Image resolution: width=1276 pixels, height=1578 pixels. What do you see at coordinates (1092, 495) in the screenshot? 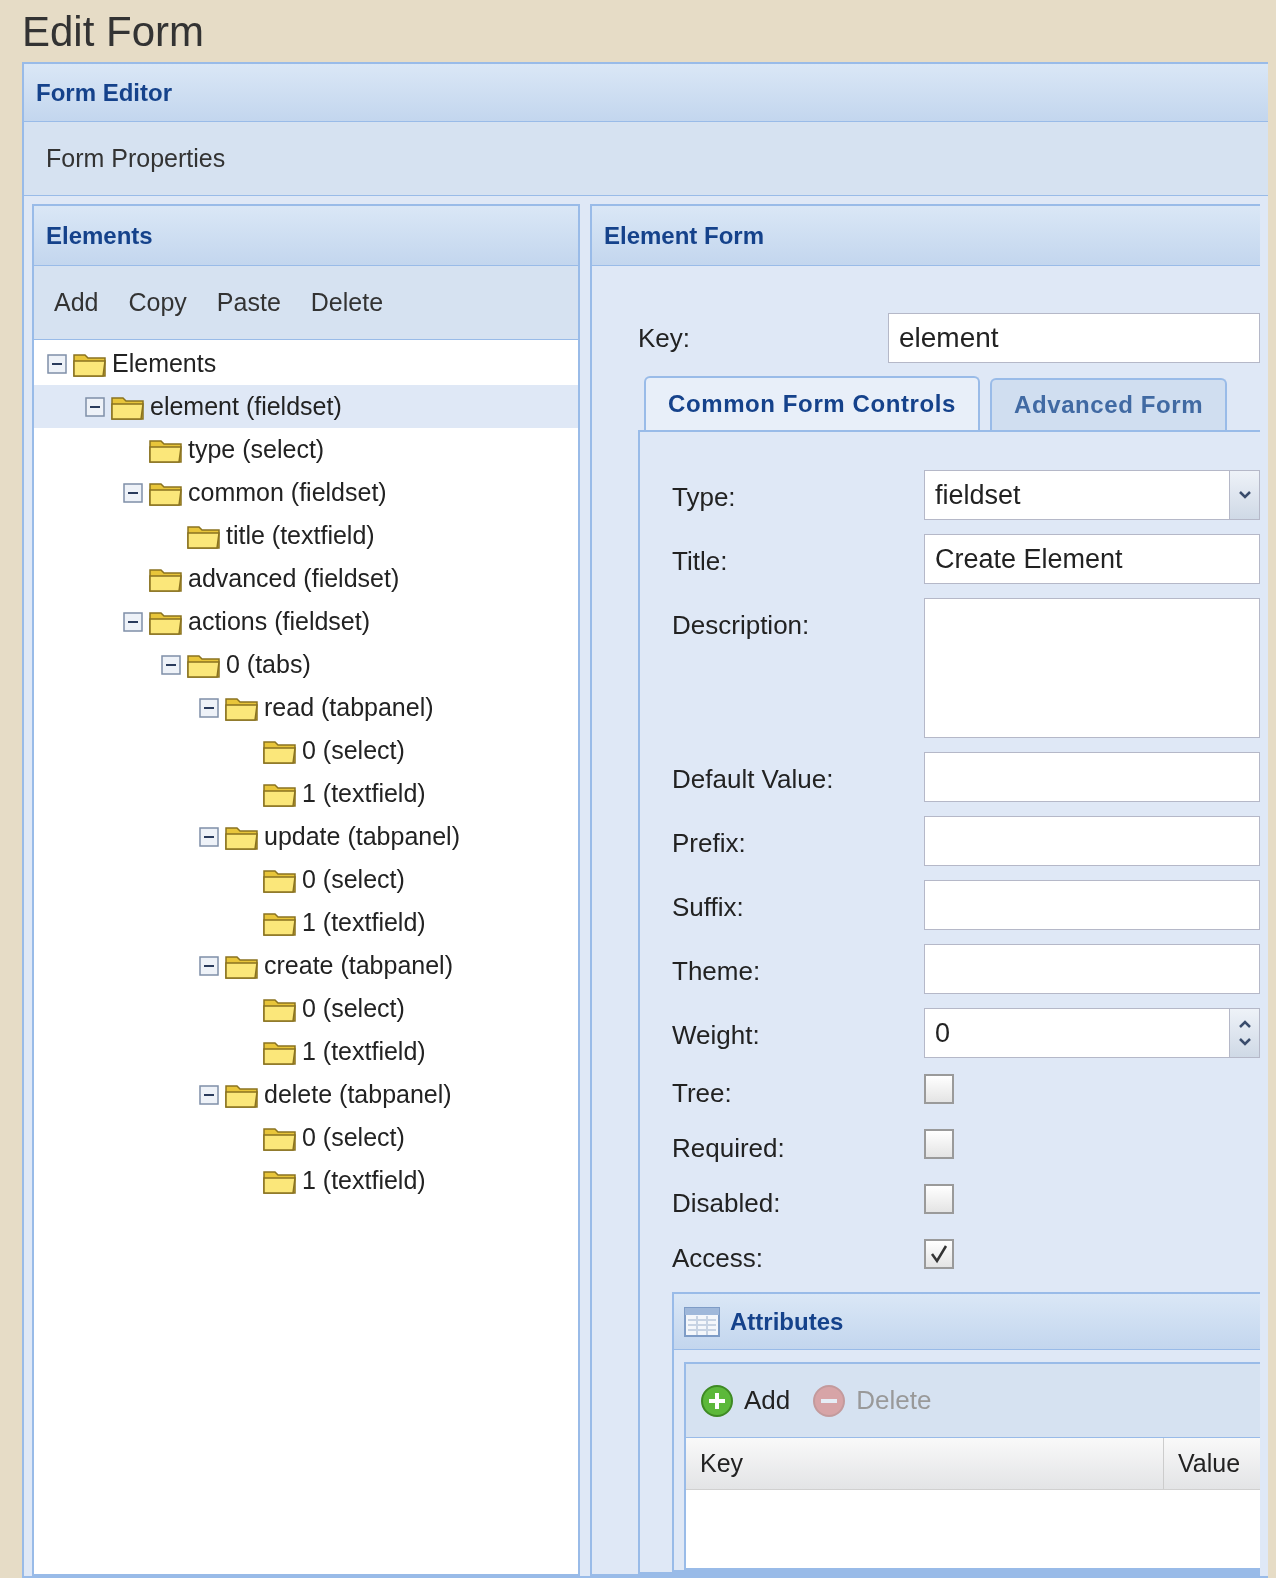
I see `select-field: fieldset` at bounding box center [1092, 495].